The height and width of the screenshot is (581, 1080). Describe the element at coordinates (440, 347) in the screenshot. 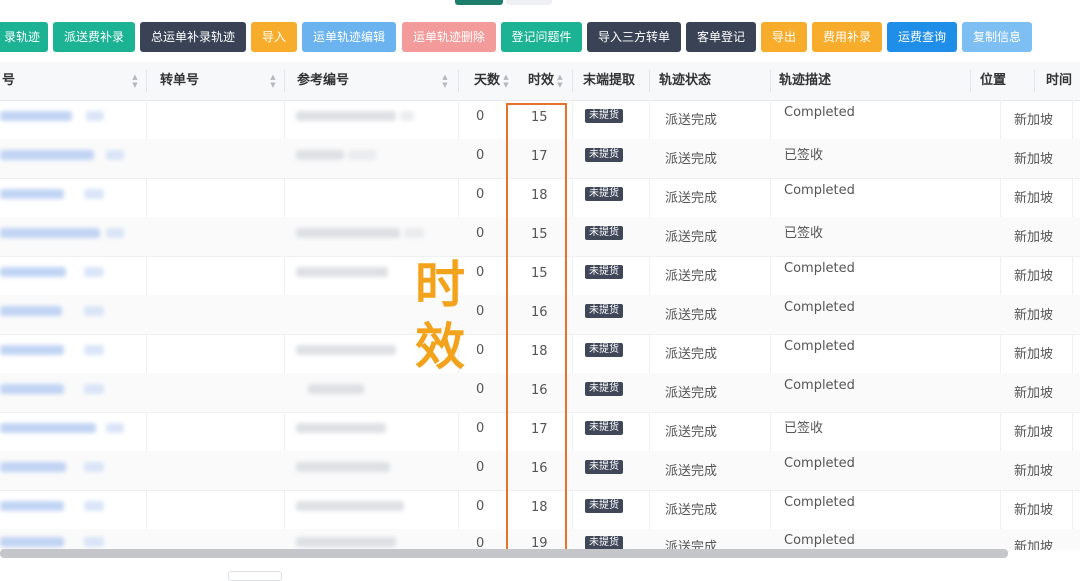

I see `annotation-char: 效` at that location.